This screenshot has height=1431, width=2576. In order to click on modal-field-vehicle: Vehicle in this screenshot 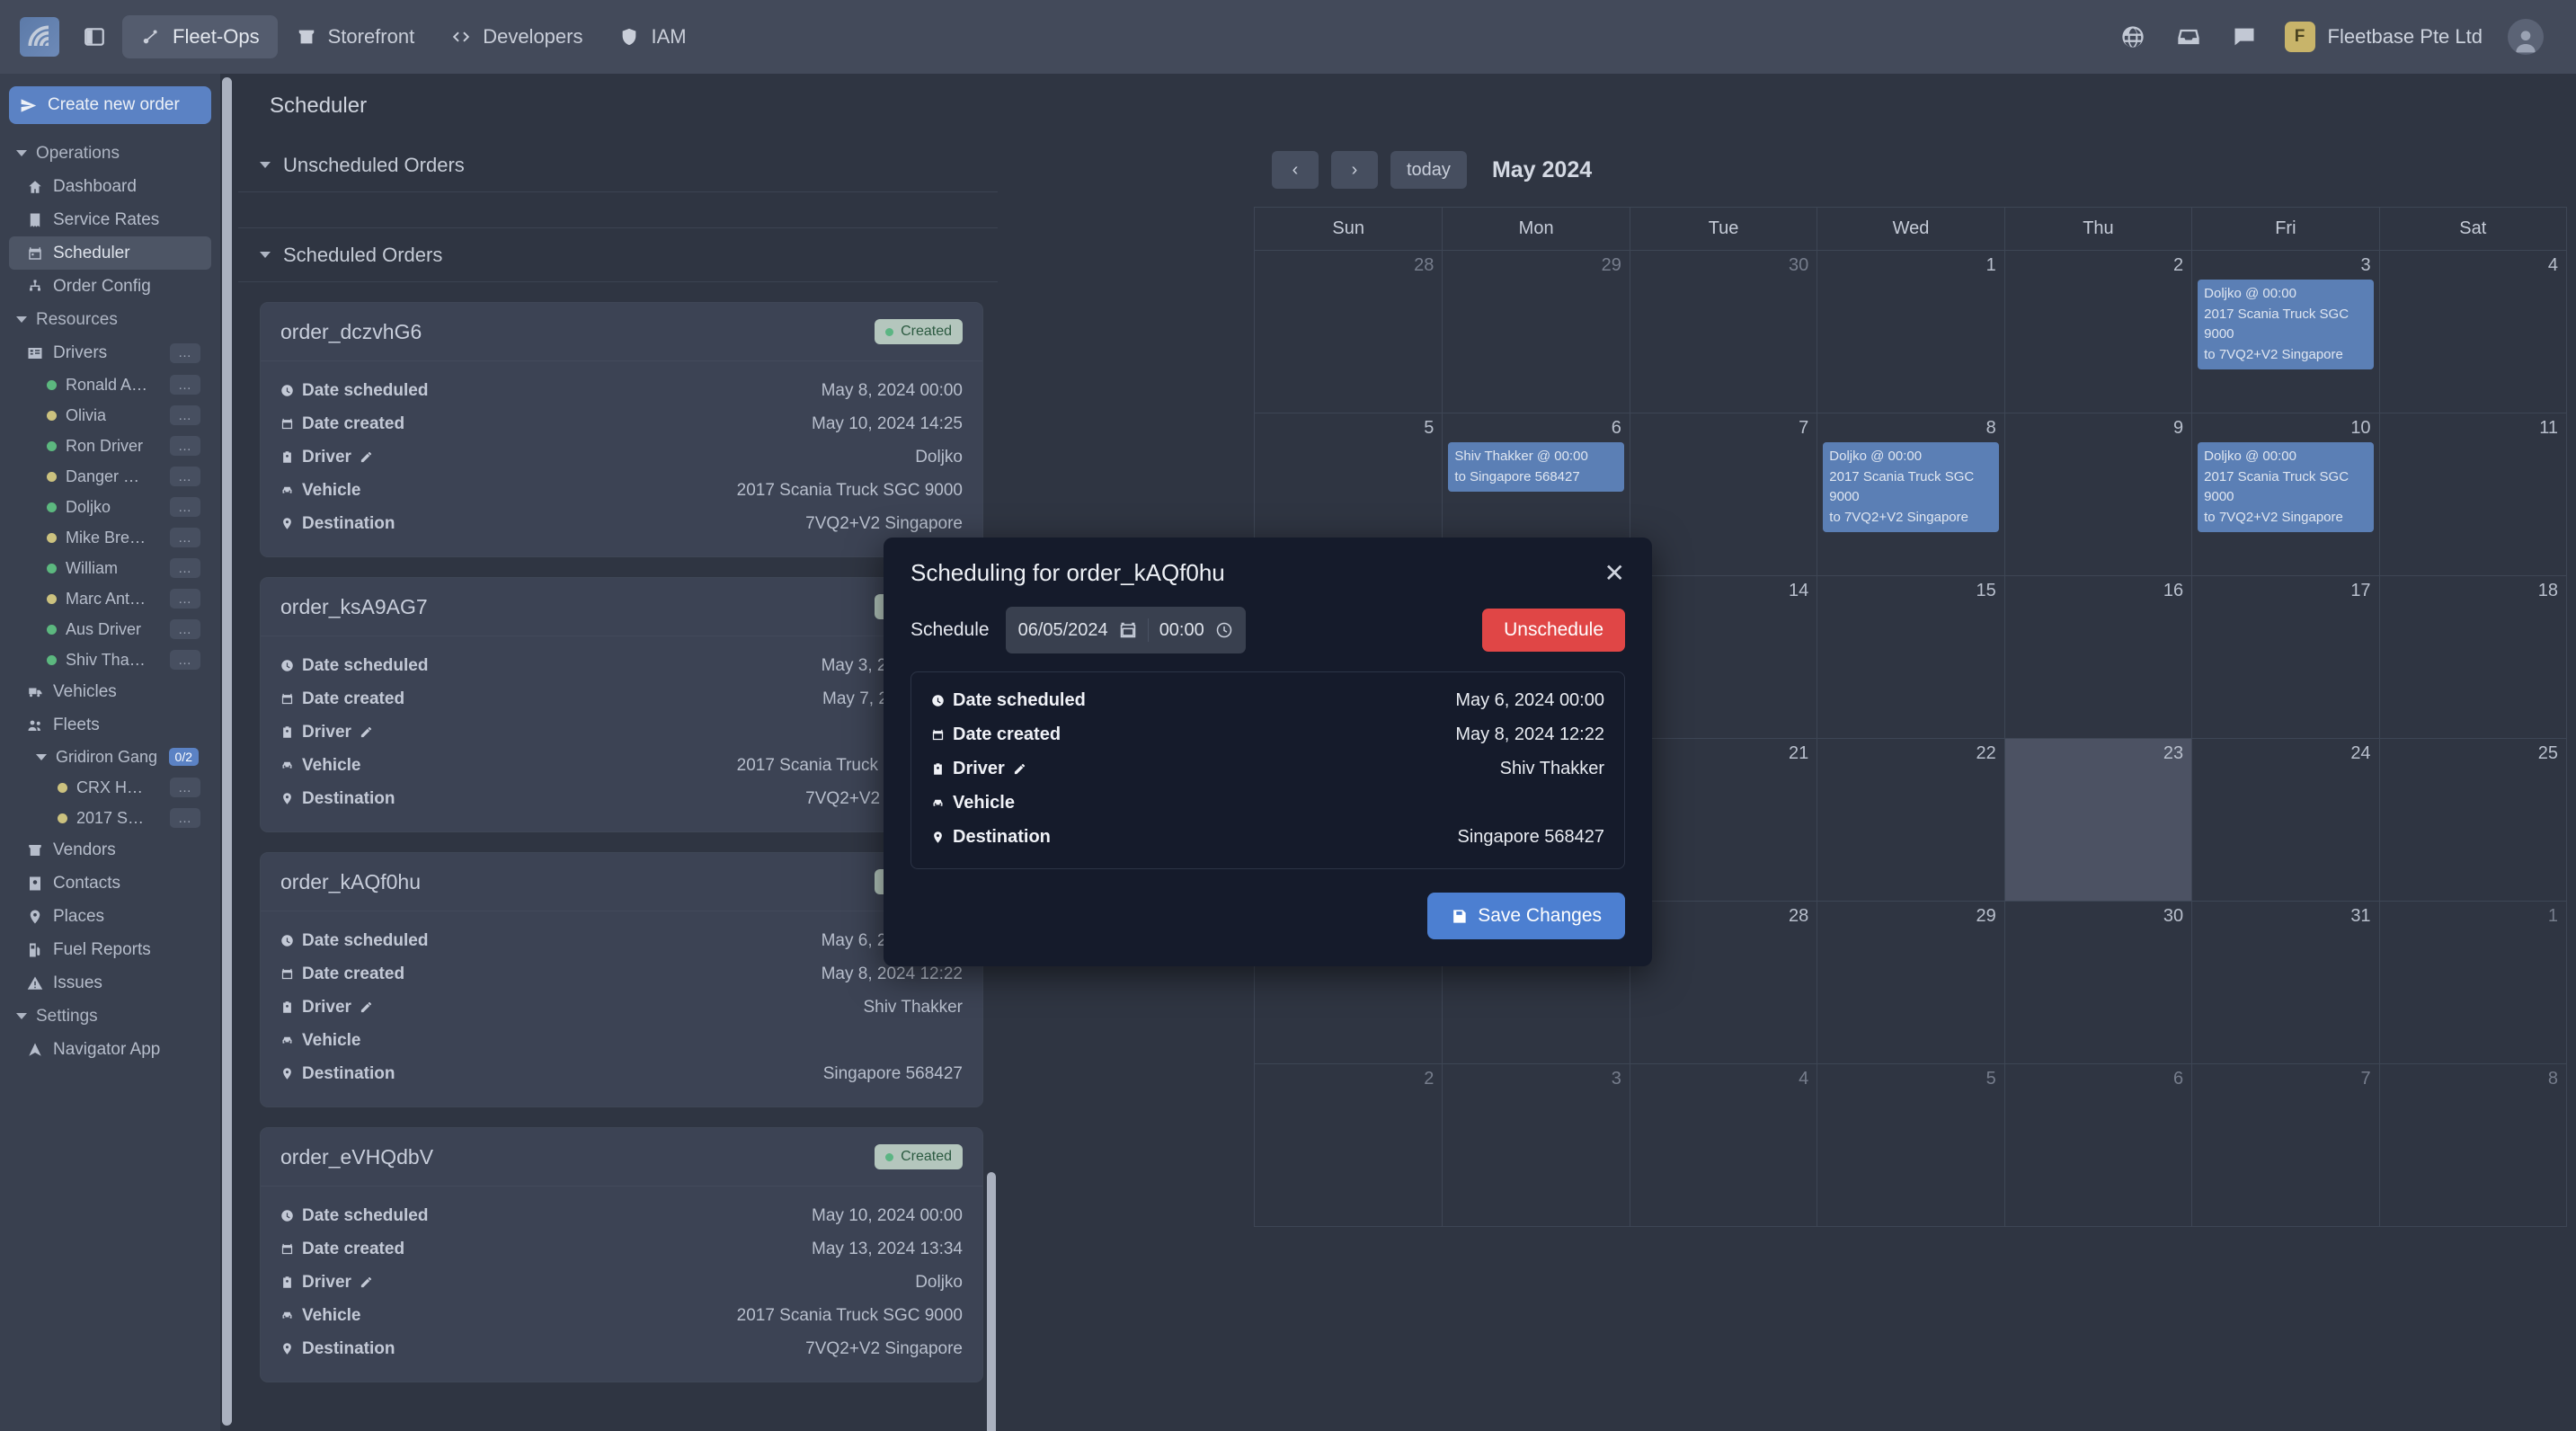, I will do `click(1267, 803)`.